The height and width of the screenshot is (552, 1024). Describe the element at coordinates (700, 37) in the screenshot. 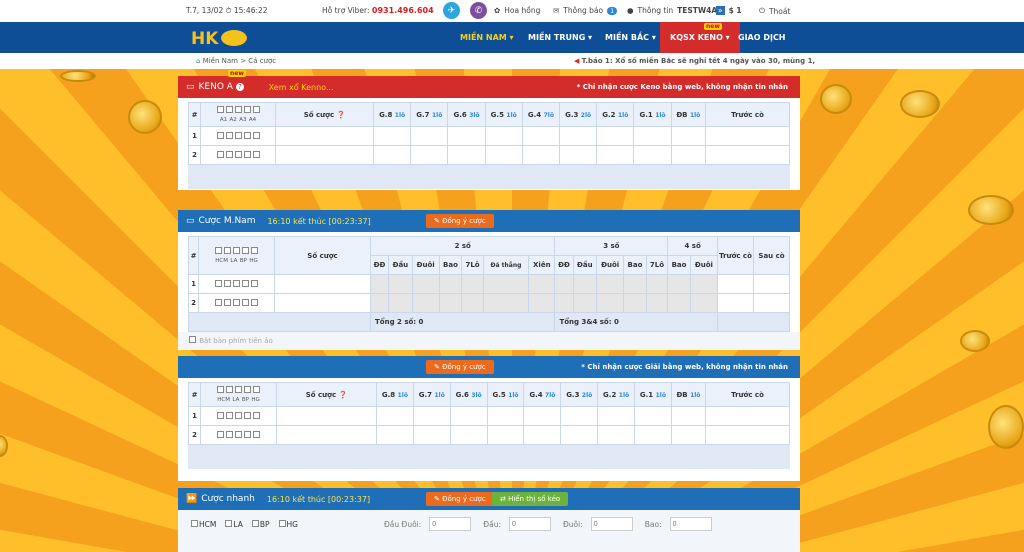

I see `nav-kqsx-keno: KQSX KENO ▾` at that location.